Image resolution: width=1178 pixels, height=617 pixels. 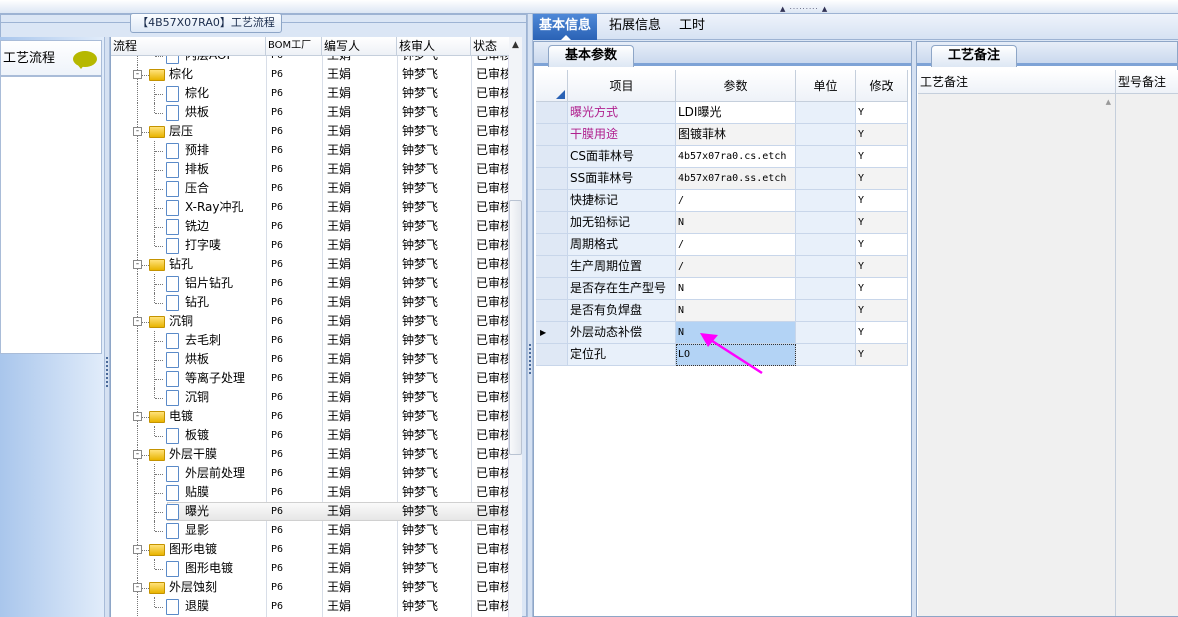 I want to click on param-value-cell: 图镀菲林, so click(x=736, y=135).